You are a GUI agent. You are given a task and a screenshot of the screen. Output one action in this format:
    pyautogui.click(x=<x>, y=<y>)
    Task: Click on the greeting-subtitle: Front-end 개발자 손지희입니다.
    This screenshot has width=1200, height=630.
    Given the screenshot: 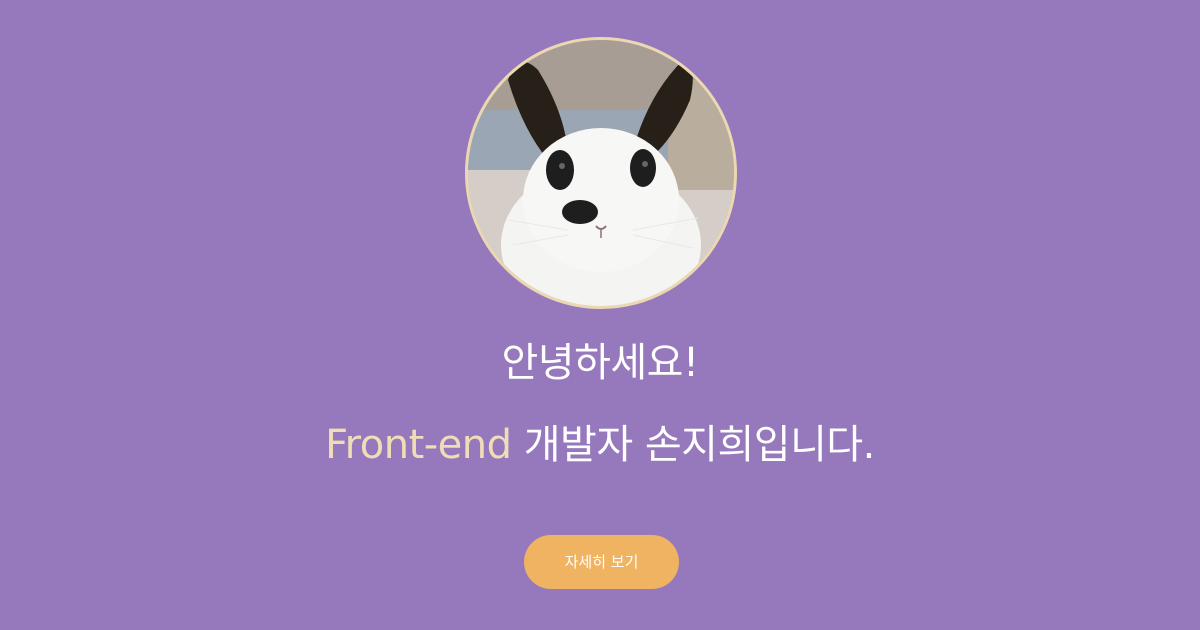 What is the action you would take?
    pyautogui.click(x=600, y=445)
    